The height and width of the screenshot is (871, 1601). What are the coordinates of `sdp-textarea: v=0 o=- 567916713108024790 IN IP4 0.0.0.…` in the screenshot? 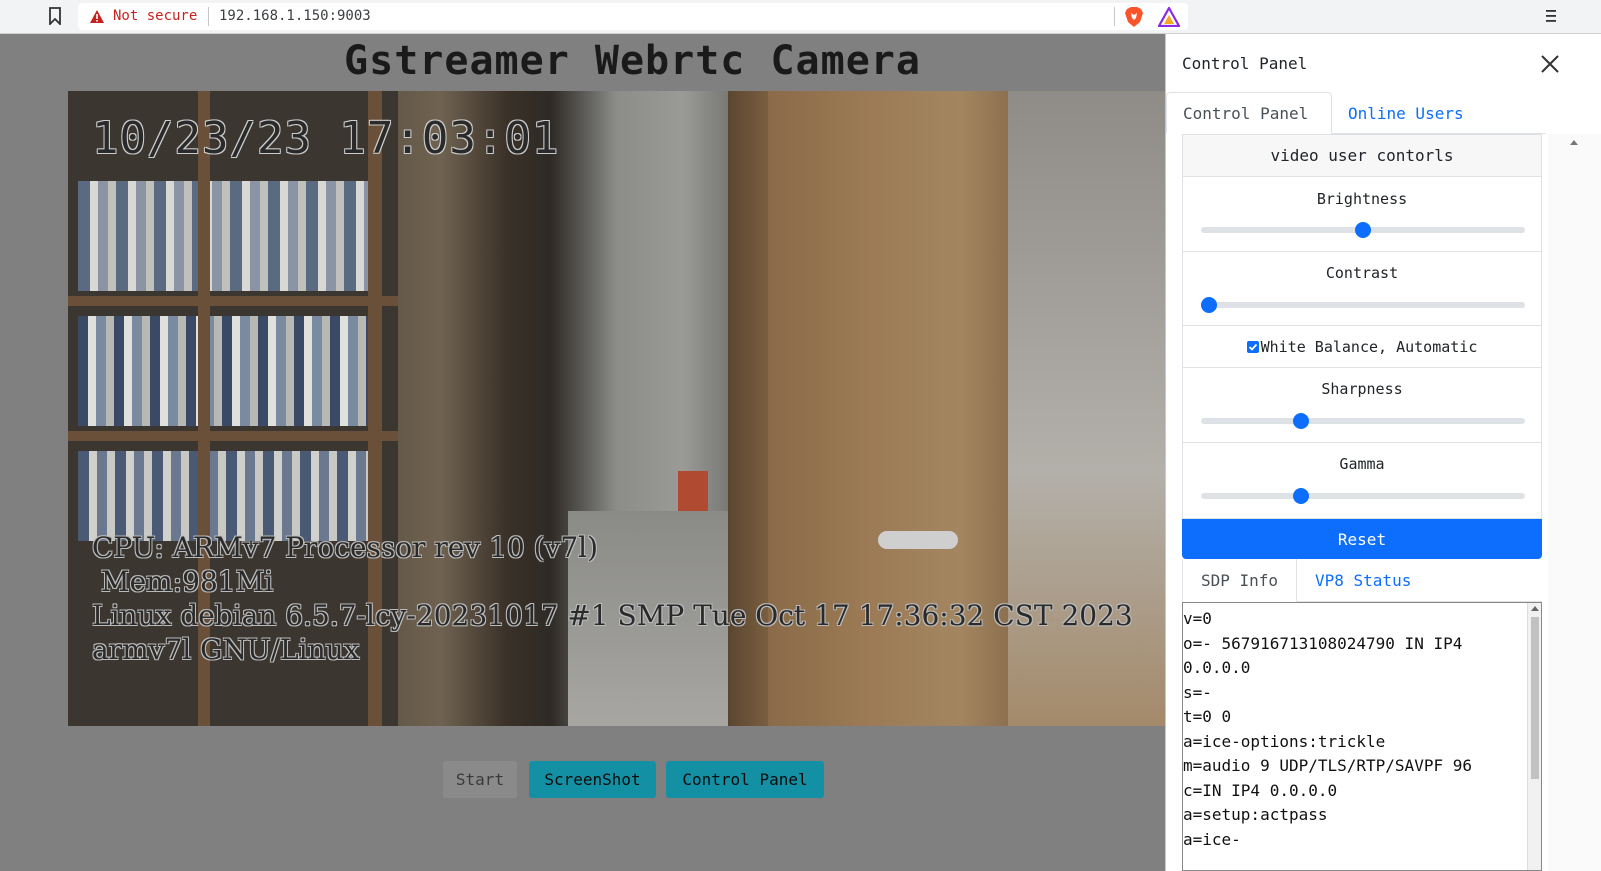 It's located at (1362, 736).